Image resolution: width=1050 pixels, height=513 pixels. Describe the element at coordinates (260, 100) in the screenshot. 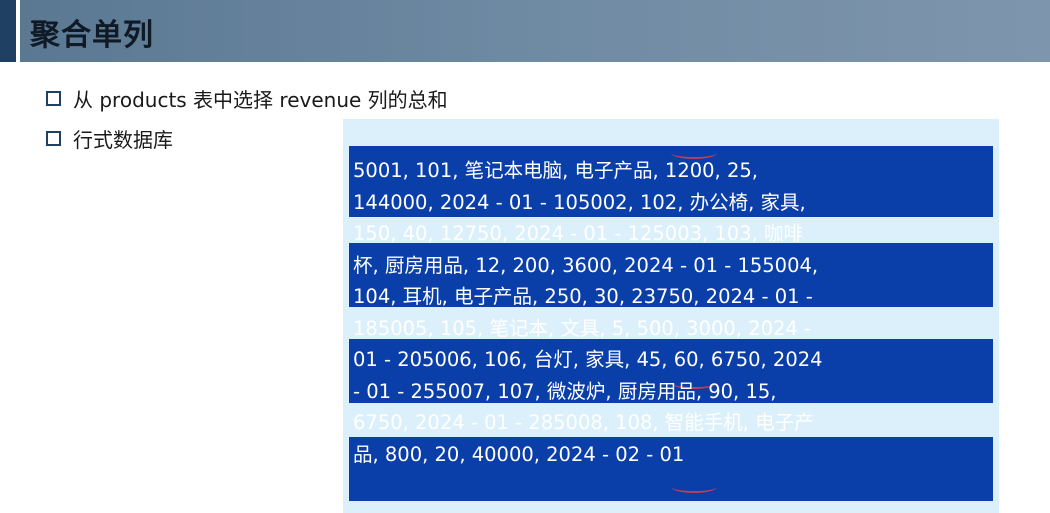

I see `bullet-text: 从 products 表中选择 revenue 列的总和` at that location.